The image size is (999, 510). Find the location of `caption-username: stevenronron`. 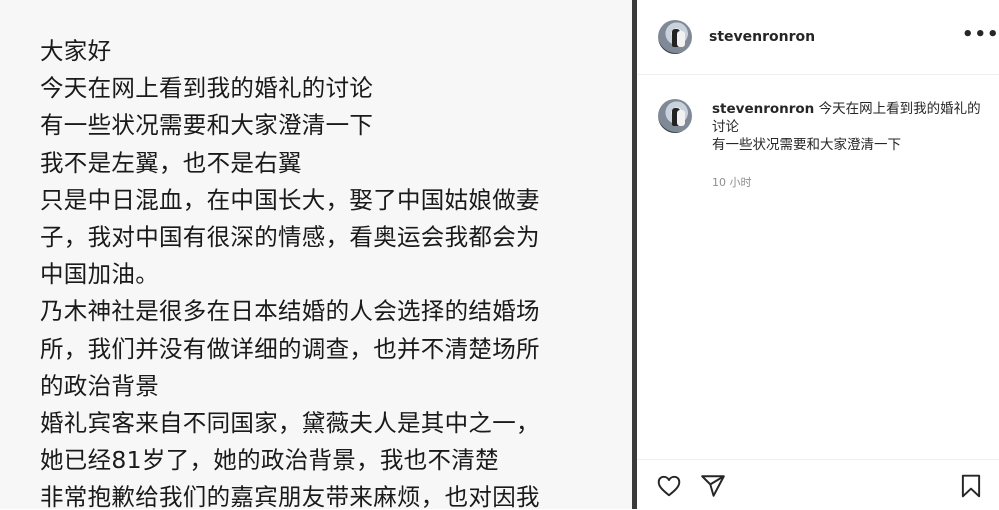

caption-username: stevenronron is located at coordinates (763, 109).